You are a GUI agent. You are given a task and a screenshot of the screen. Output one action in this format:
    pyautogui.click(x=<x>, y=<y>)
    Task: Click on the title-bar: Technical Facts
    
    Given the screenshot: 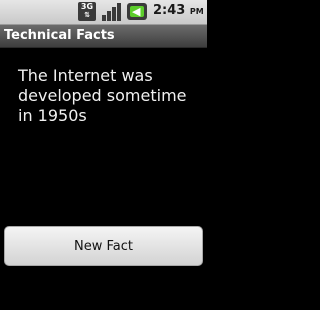 What is the action you would take?
    pyautogui.click(x=103, y=36)
    